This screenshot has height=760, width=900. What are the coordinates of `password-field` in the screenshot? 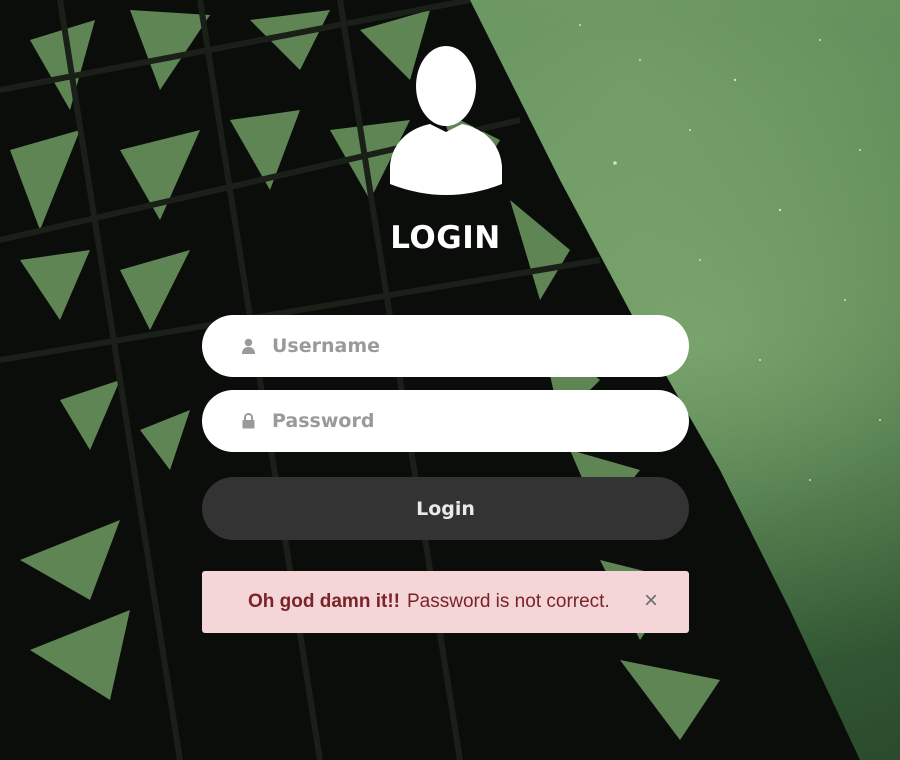 It's located at (445, 421).